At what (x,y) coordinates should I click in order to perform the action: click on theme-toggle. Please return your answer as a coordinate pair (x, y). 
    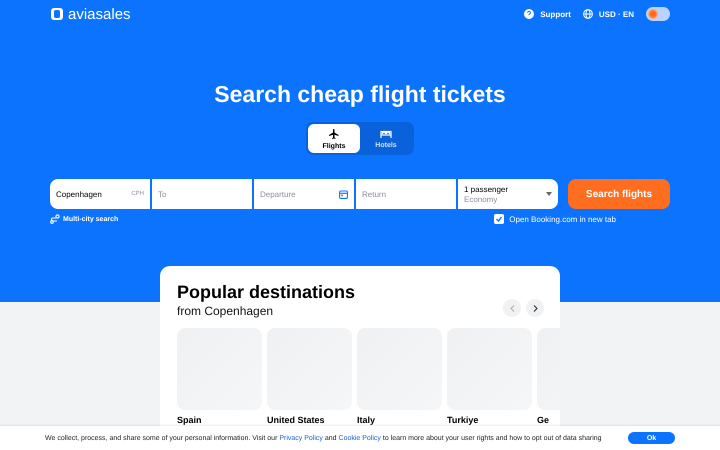
    Looking at the image, I should click on (658, 14).